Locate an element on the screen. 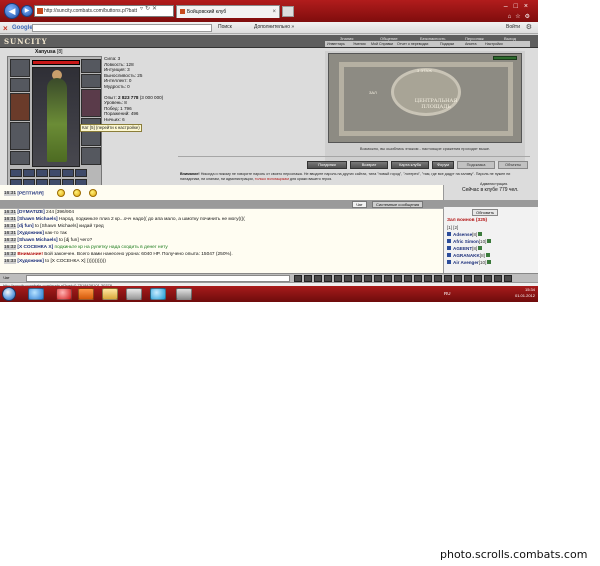  submenu-skills: Умения is located at coordinates (359, 44).